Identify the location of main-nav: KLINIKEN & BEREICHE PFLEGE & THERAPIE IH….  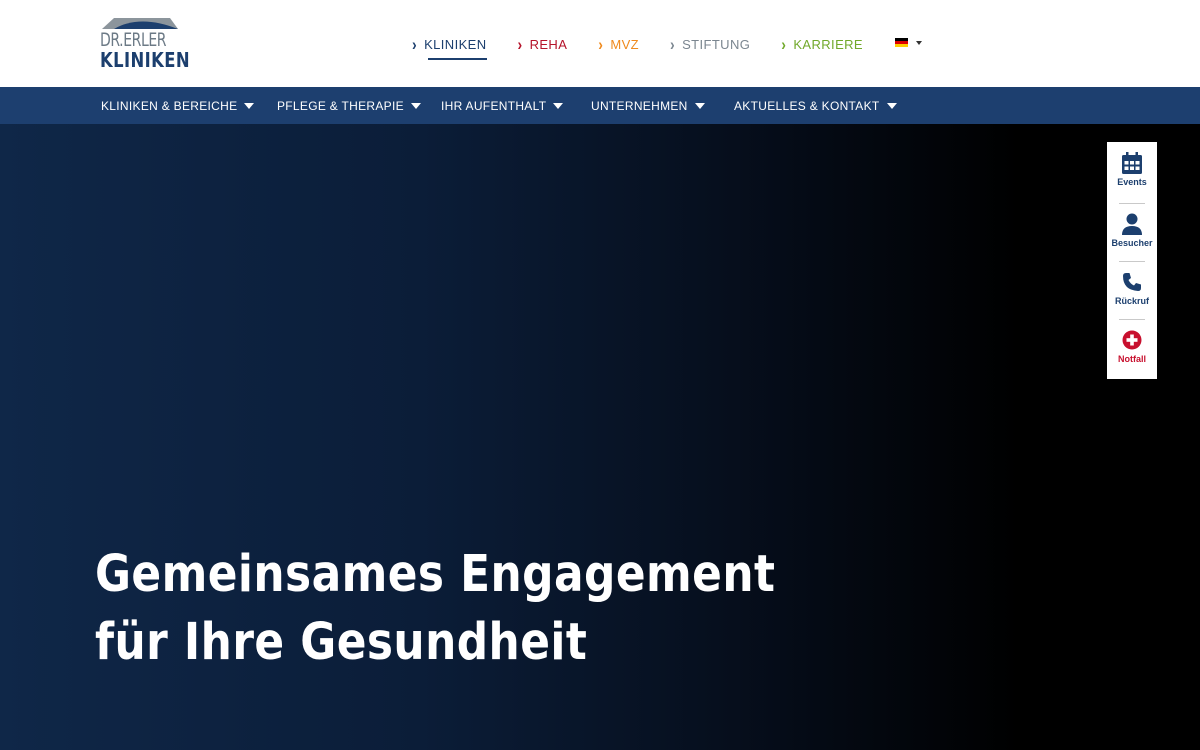
(600, 105).